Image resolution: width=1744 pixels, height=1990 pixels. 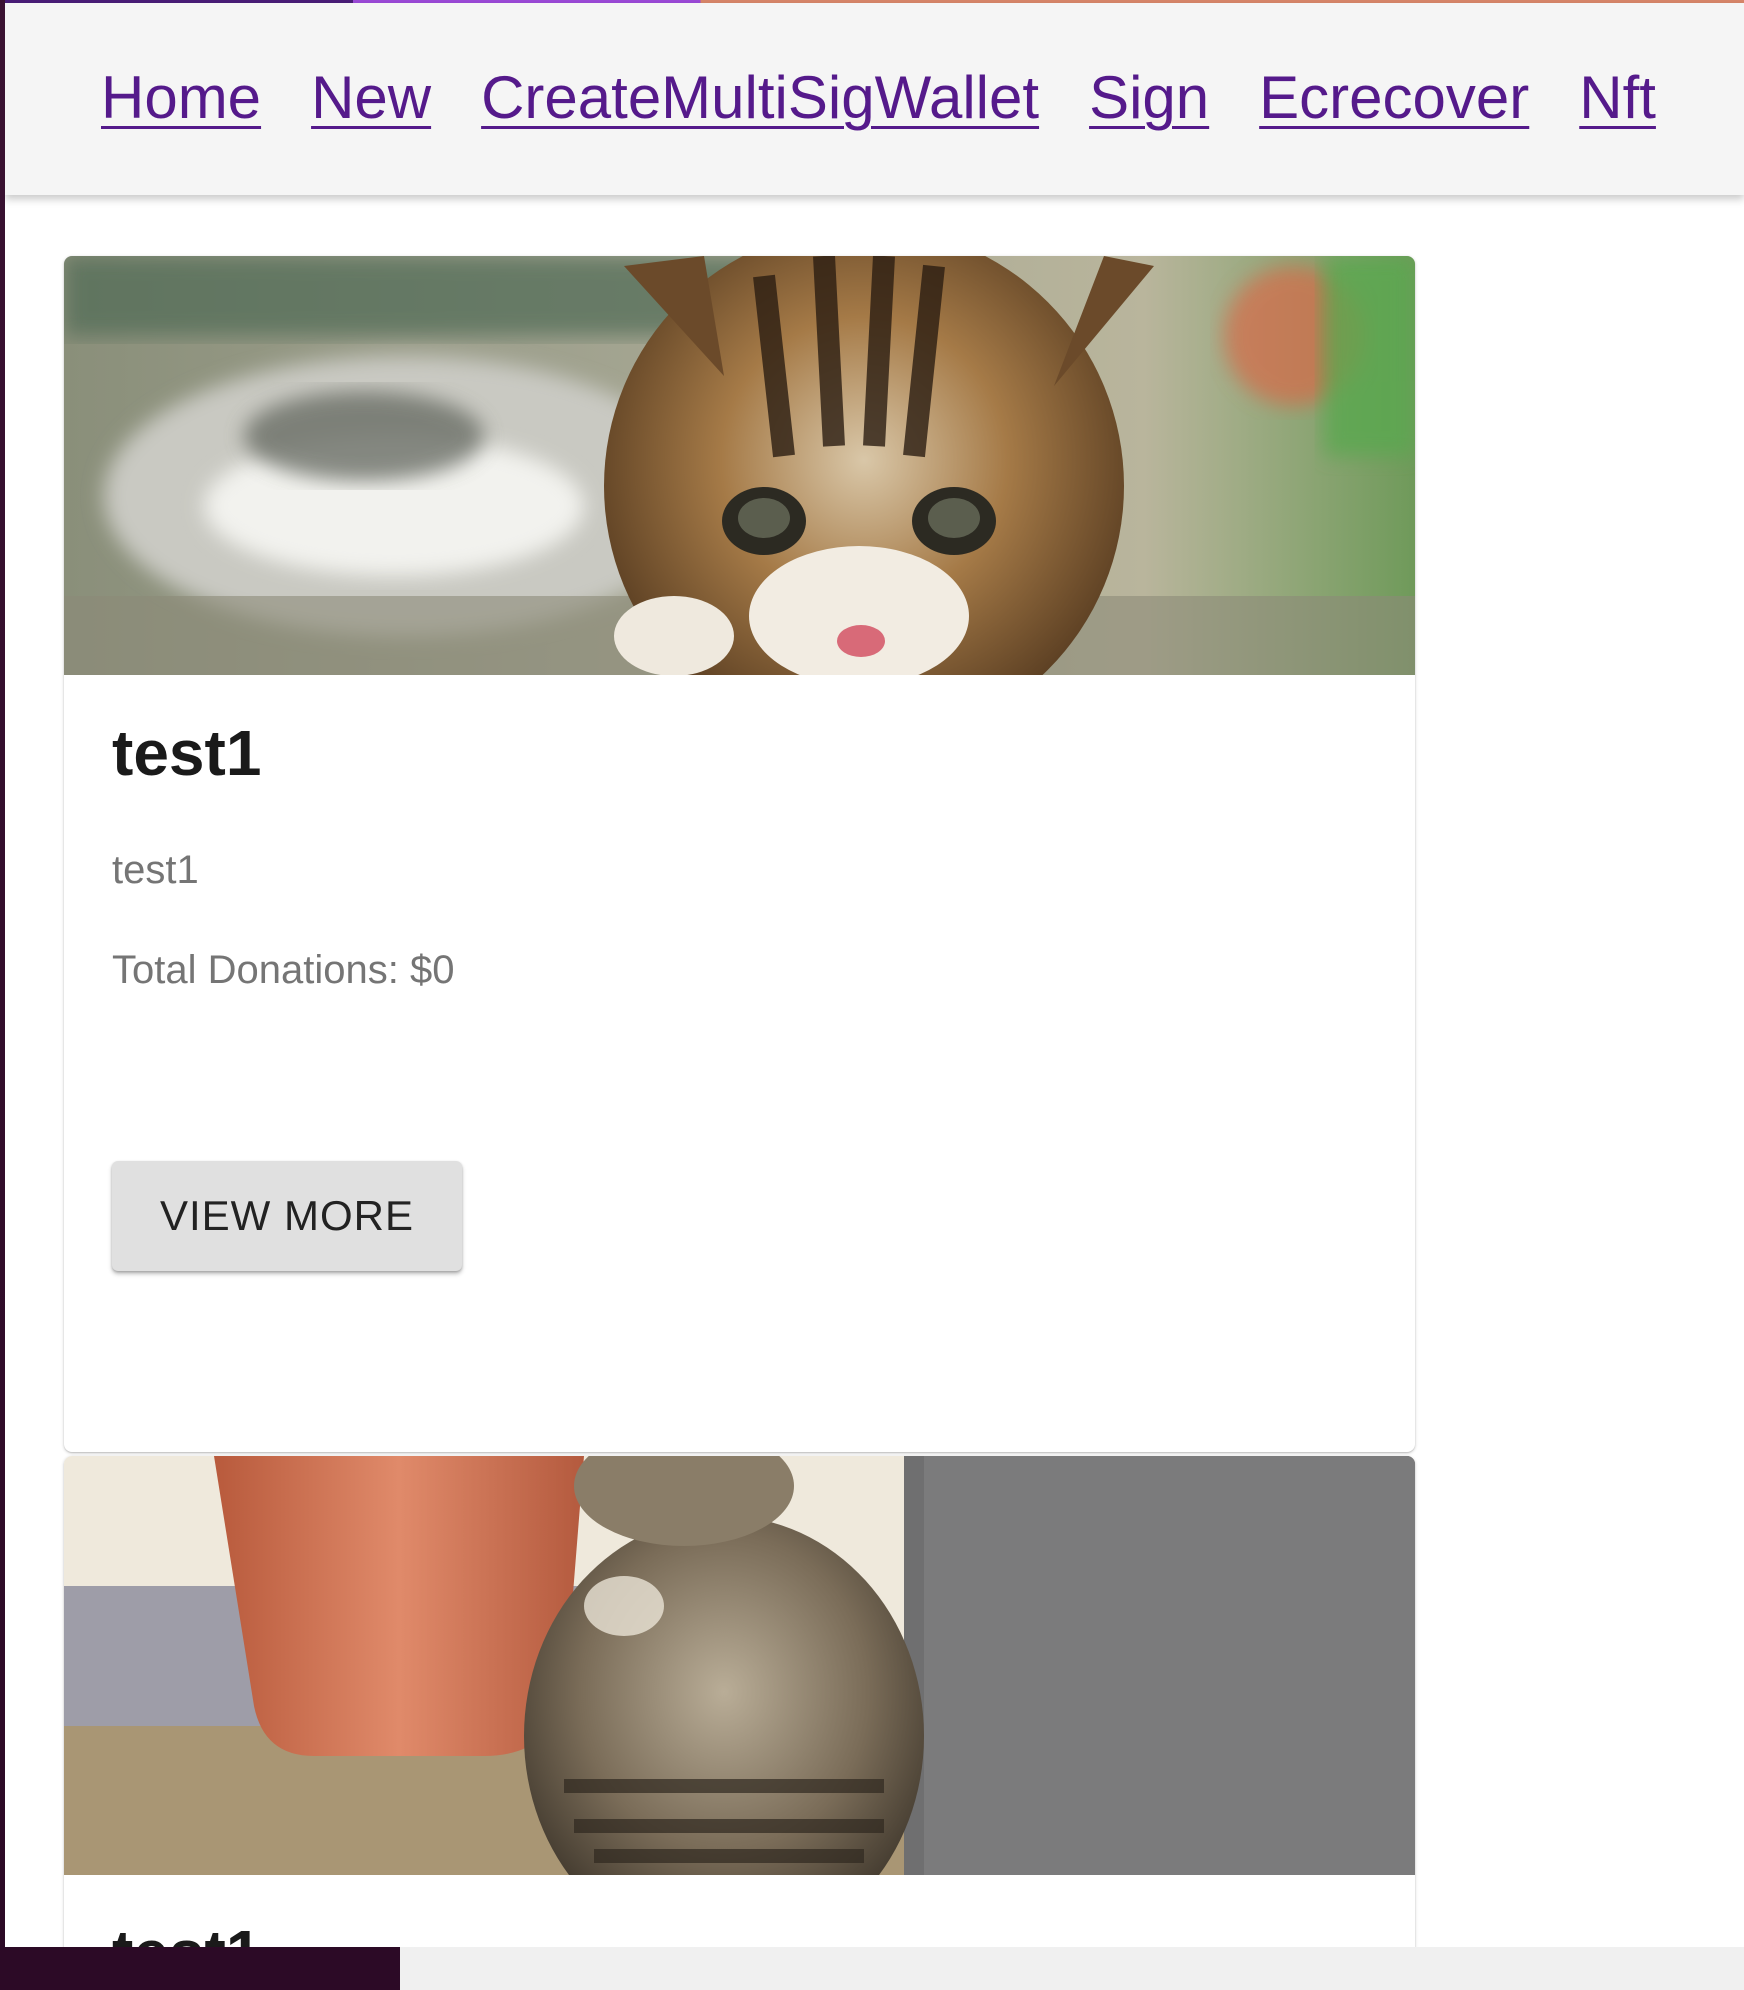 I want to click on desktop-panel, so click(x=200, y=1968).